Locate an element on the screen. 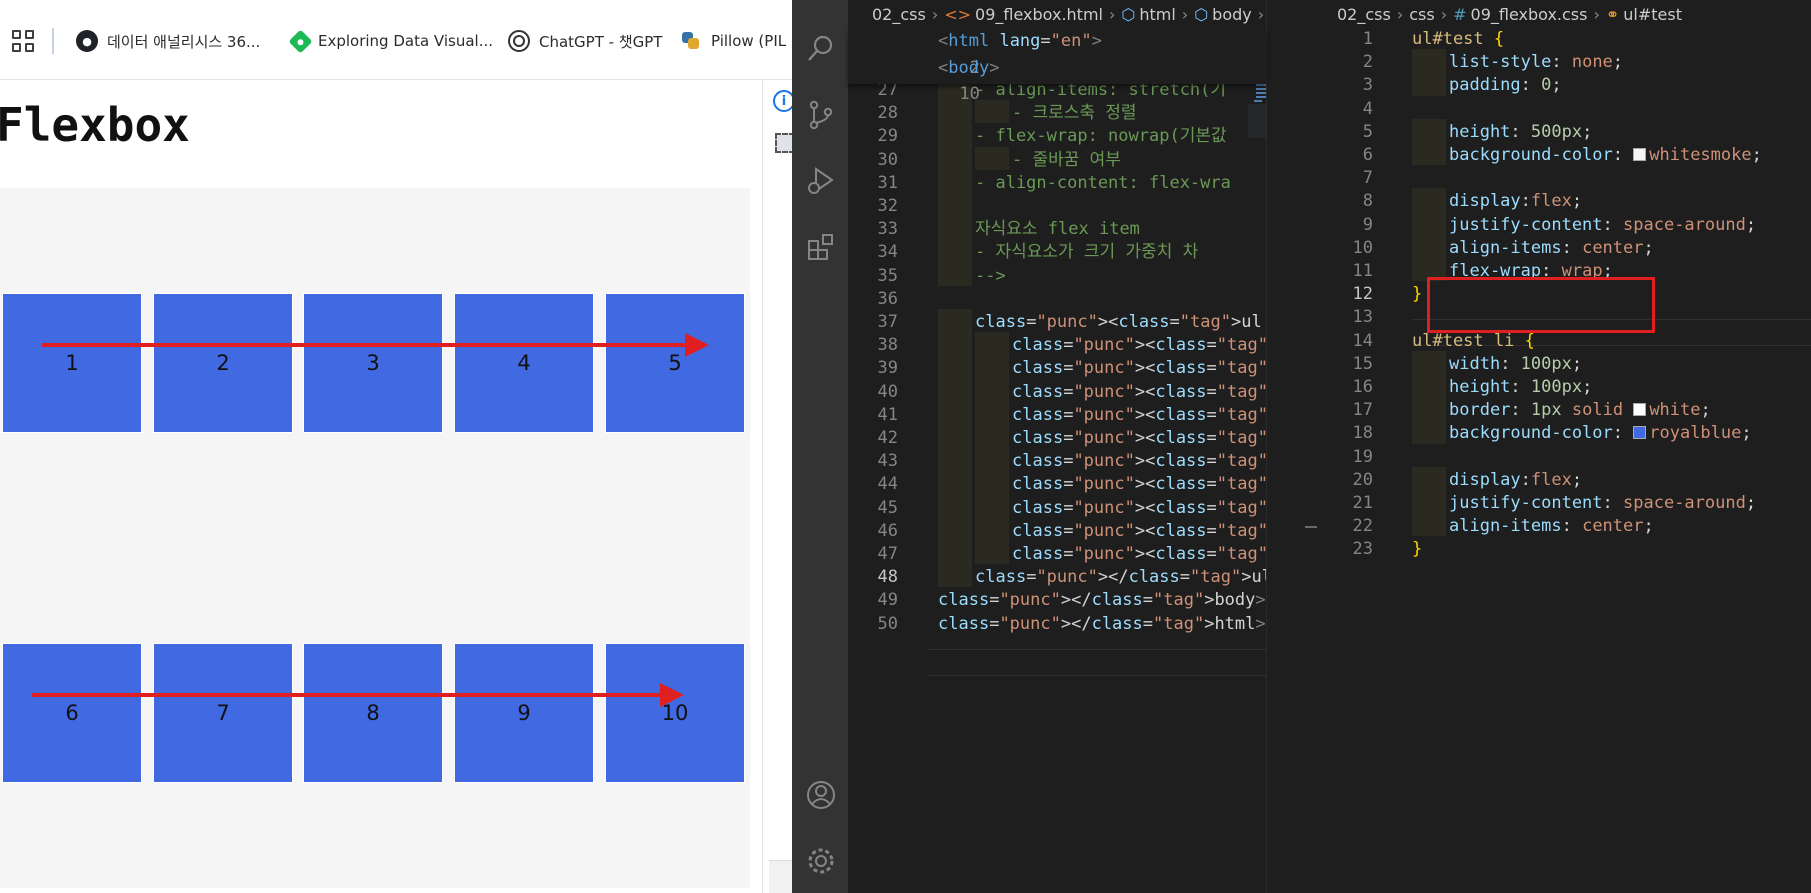 The image size is (1811, 893). code-line: 50 class="punc"></class="tag">html> is located at coordinates (1057, 624).